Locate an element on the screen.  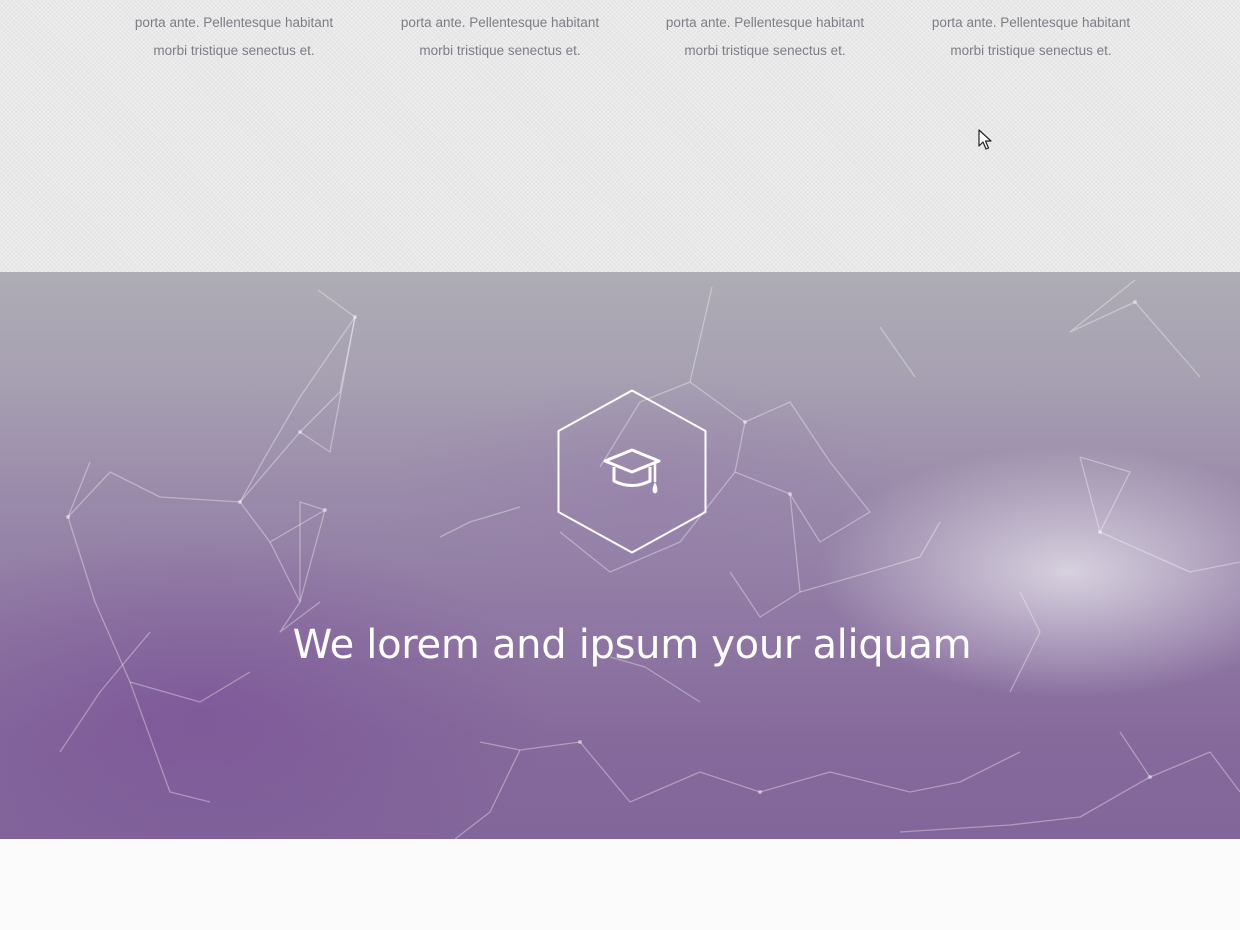
graduation-cap-icon is located at coordinates (632, 471).